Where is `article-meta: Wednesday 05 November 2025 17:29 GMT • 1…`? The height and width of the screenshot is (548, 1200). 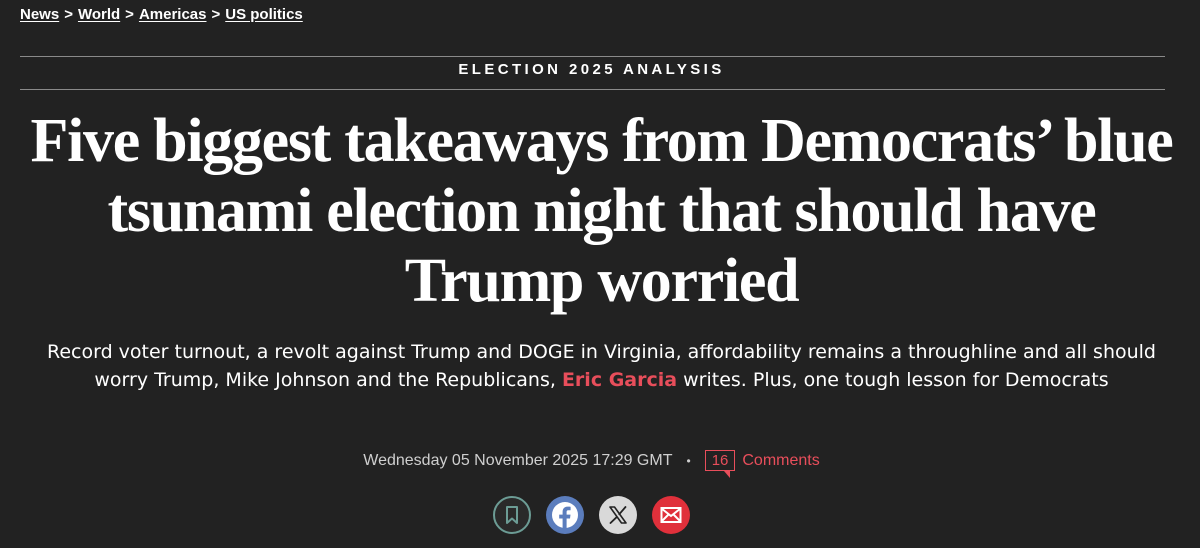 article-meta: Wednesday 05 November 2025 17:29 GMT • 1… is located at coordinates (591, 464).